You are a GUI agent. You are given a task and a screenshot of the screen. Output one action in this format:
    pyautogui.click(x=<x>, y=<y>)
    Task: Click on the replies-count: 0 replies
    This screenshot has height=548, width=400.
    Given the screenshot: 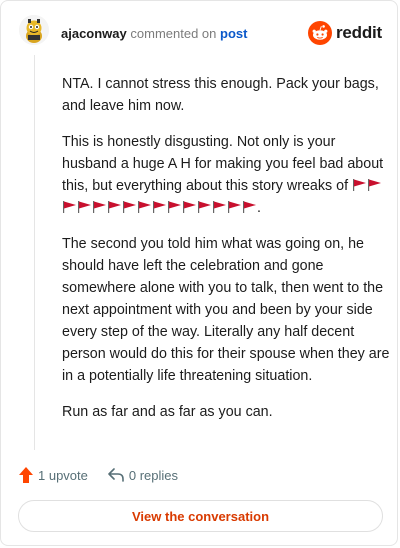 What is the action you would take?
    pyautogui.click(x=153, y=475)
    